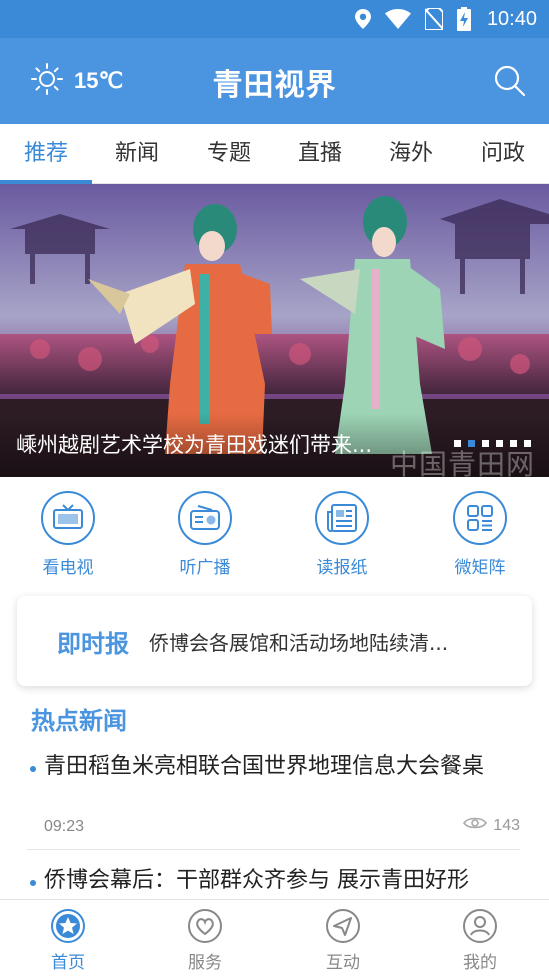 Image resolution: width=549 pixels, height=976 pixels. I want to click on nav-services: 服务, so click(205, 940).